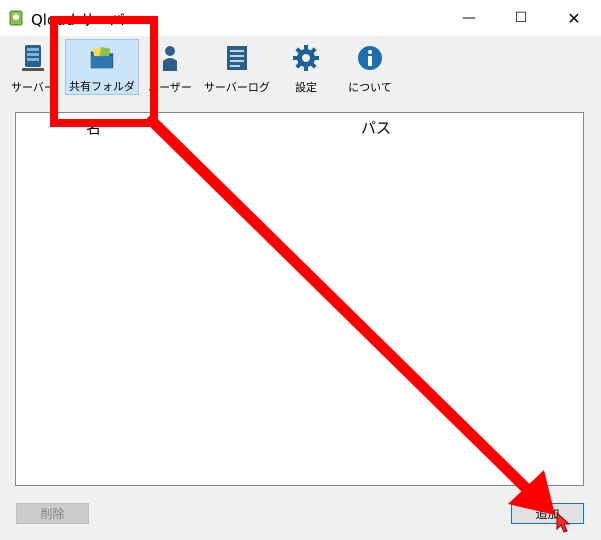  I want to click on maximize-button: ☐, so click(521, 18).